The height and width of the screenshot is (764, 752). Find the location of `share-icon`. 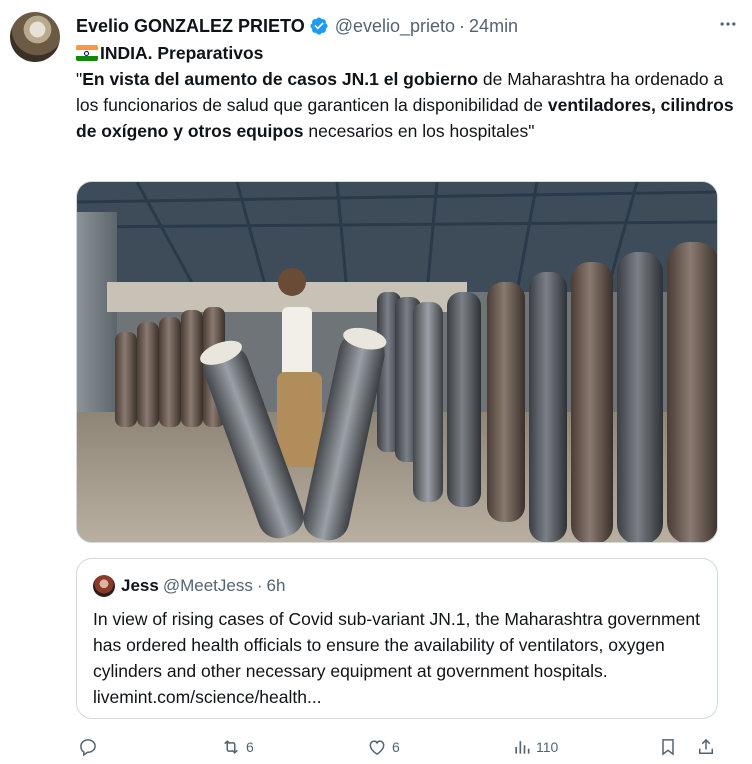

share-icon is located at coordinates (706, 747).